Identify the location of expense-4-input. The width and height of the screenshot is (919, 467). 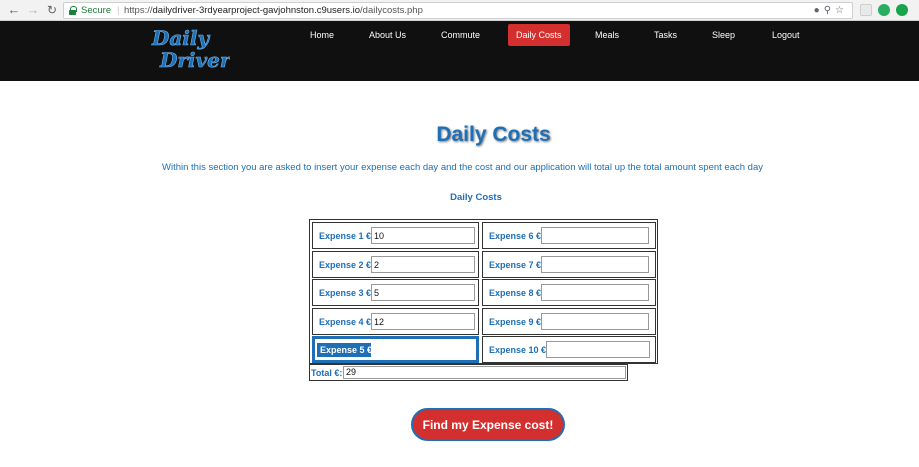
(423, 321).